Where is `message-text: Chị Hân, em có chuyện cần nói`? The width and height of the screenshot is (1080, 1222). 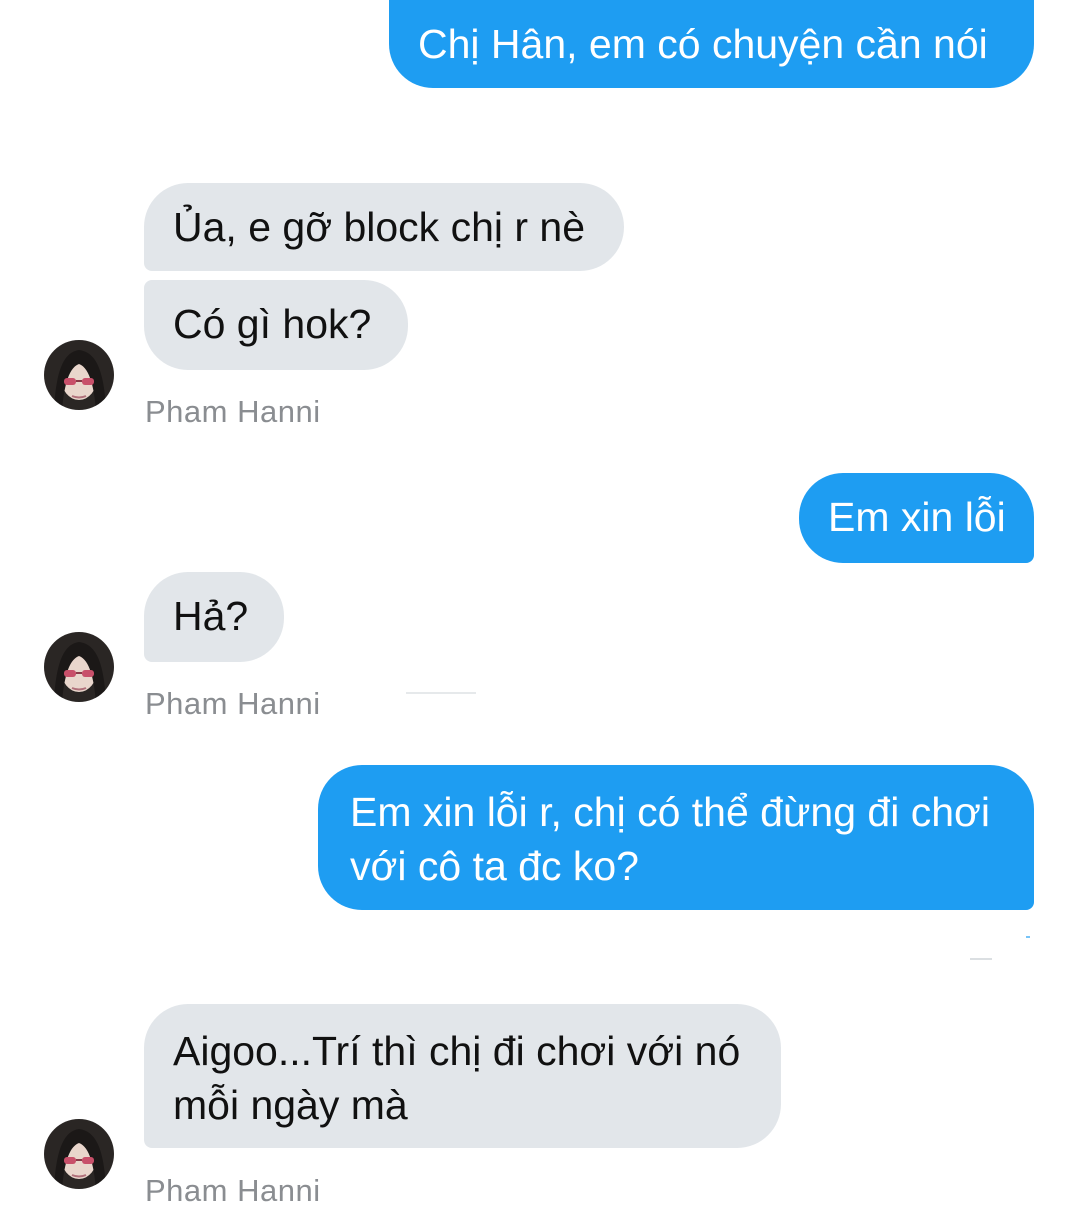 message-text: Chị Hân, em có chuyện cần nói is located at coordinates (703, 44).